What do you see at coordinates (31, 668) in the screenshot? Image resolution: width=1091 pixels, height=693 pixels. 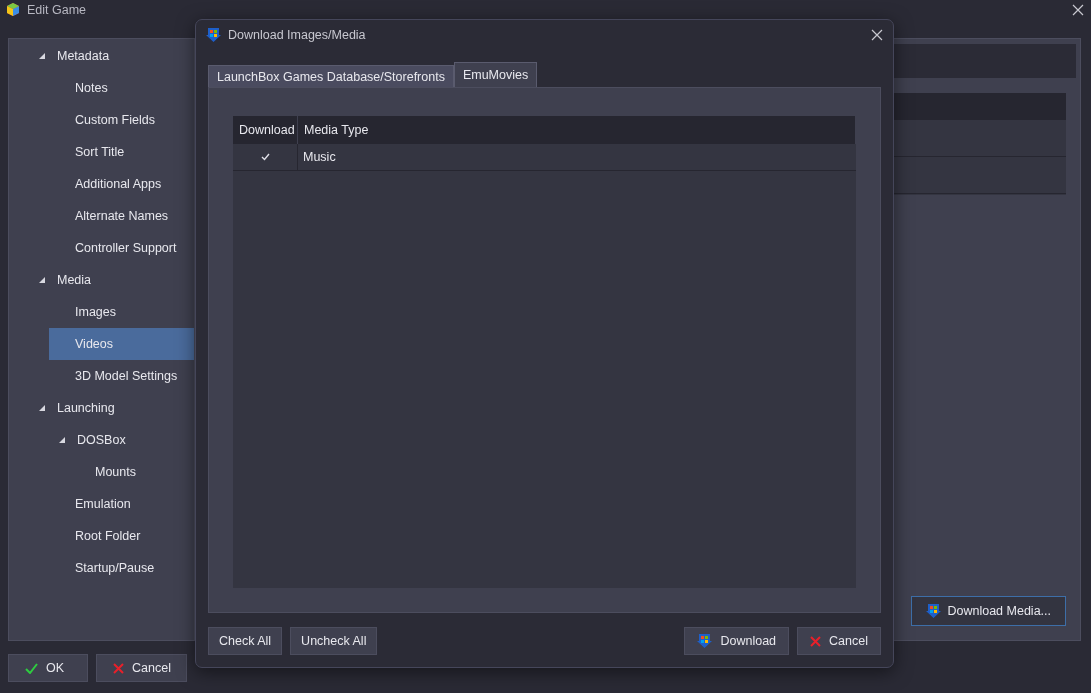 I see `checkmark-icon` at bounding box center [31, 668].